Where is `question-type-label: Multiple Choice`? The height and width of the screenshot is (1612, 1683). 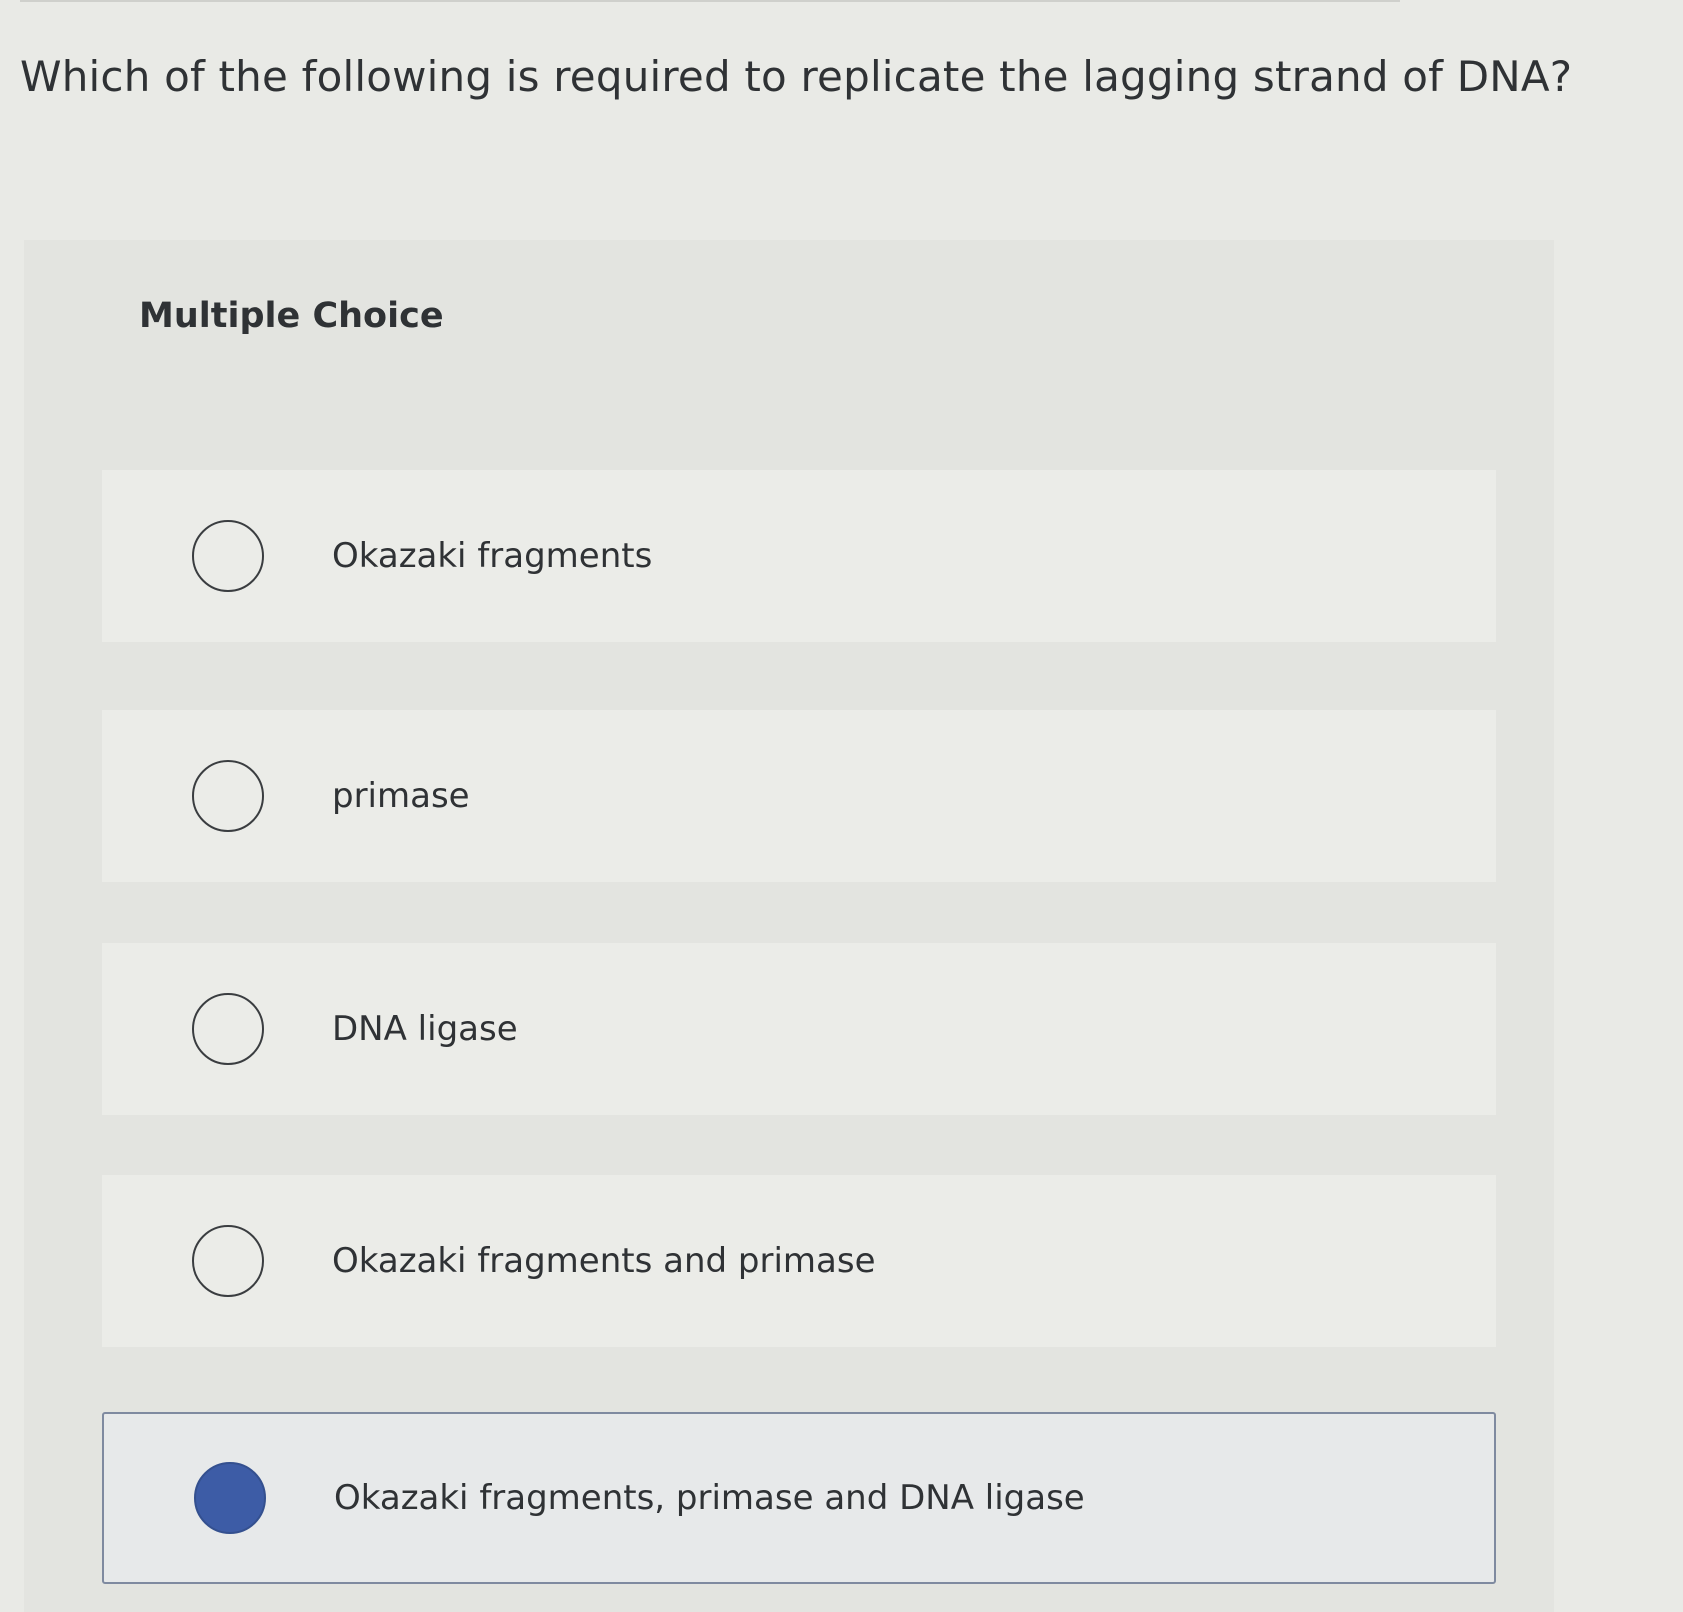
question-type-label: Multiple Choice is located at coordinates (291, 316).